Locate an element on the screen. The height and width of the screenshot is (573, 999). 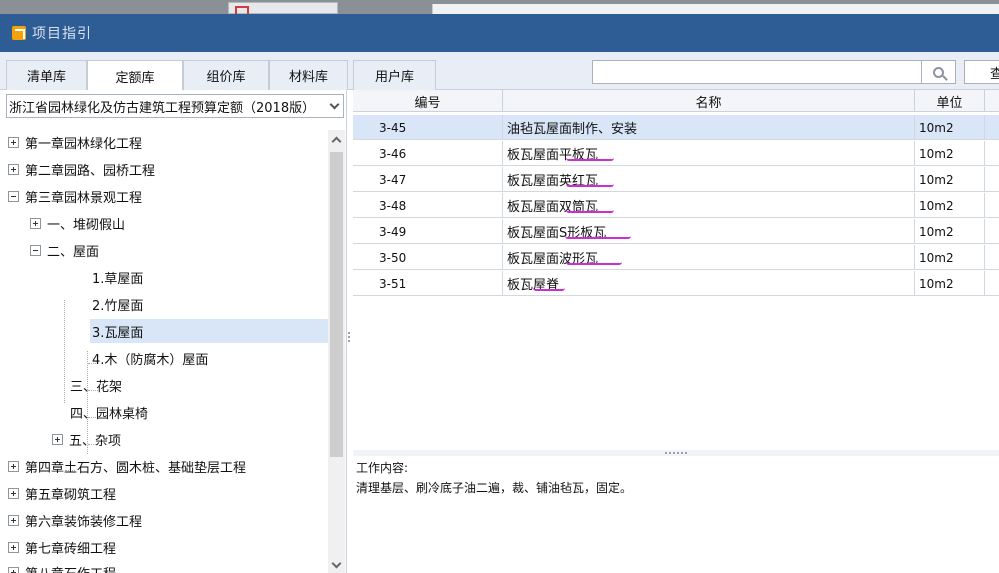
column-header-code: 编号 is located at coordinates (428, 101).